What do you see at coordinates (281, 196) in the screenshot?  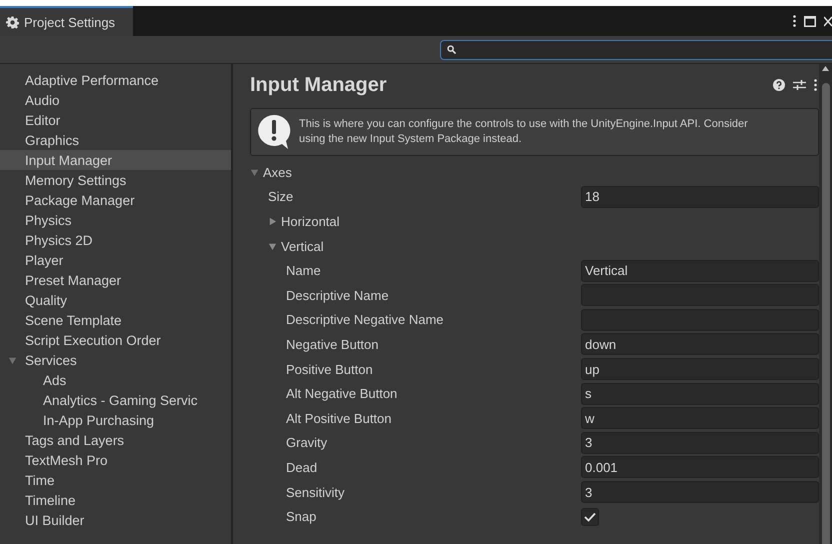 I see `property-label: Size` at bounding box center [281, 196].